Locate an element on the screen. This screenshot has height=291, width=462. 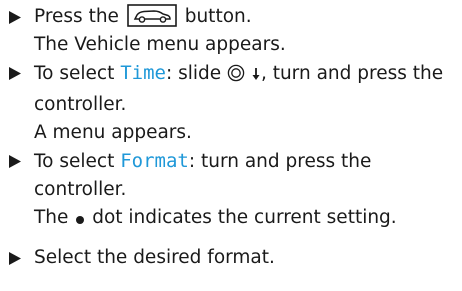
step-2-text-before: To select is located at coordinates (74, 73).